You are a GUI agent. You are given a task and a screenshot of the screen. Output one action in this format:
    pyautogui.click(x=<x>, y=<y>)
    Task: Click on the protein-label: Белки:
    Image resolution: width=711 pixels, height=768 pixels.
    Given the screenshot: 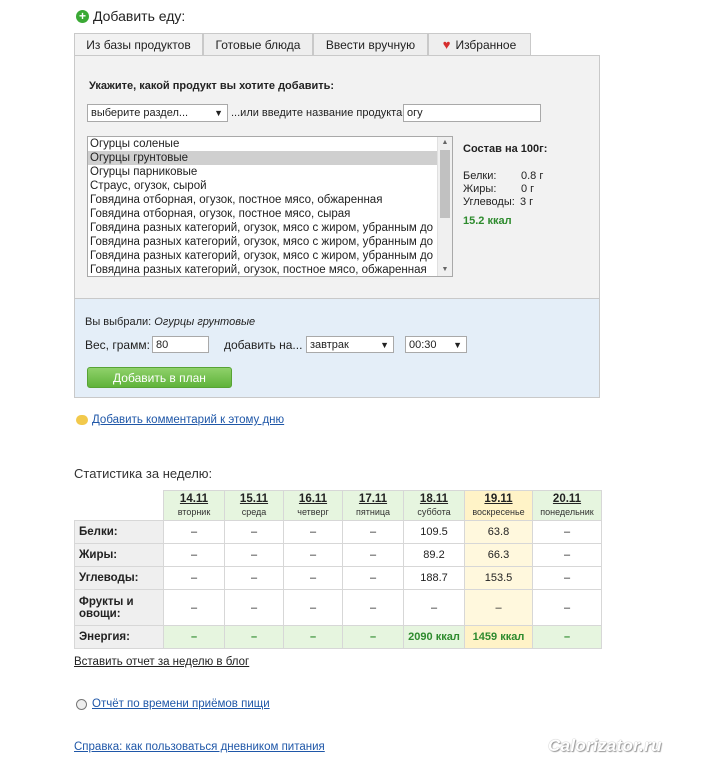 What is the action you would take?
    pyautogui.click(x=480, y=176)
    